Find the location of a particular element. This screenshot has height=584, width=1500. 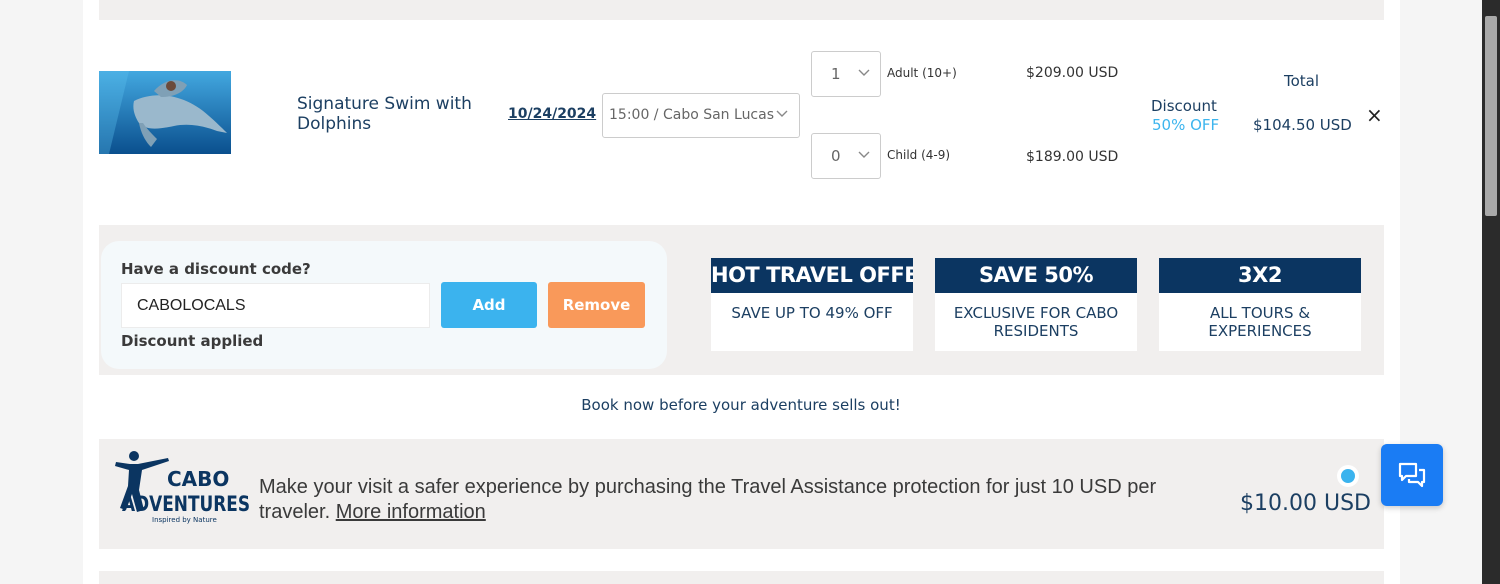

offer-title: SAVE 50% is located at coordinates (1036, 275).